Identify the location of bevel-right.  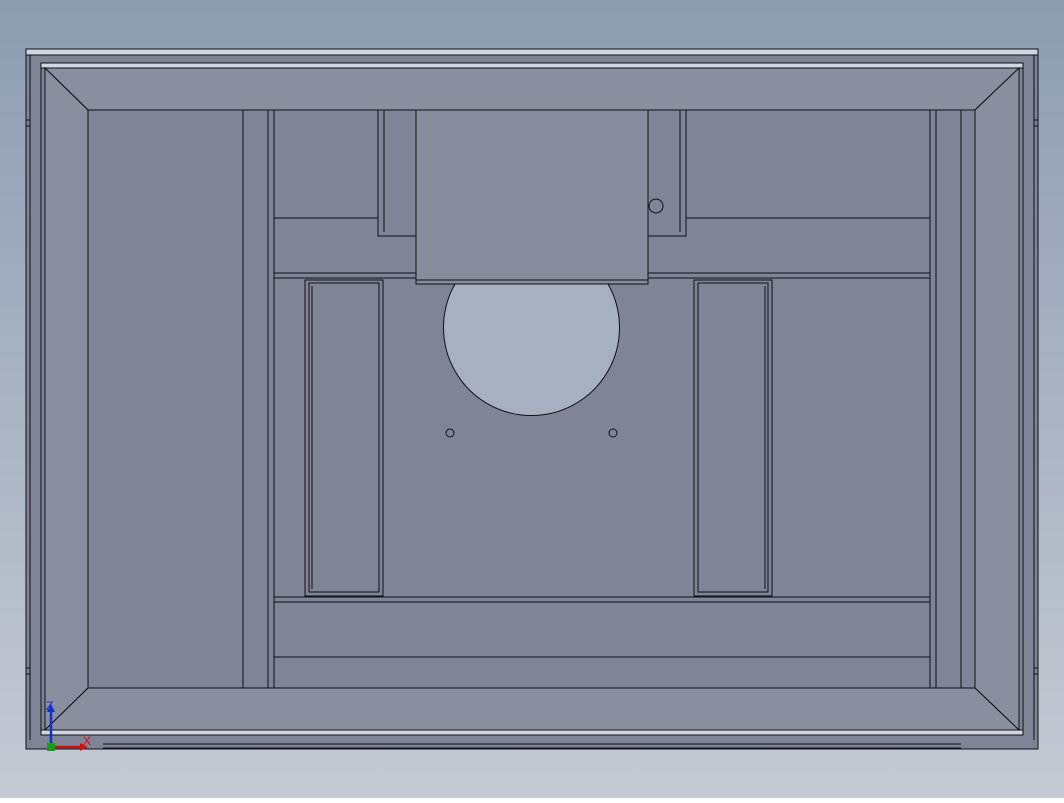
(997, 399).